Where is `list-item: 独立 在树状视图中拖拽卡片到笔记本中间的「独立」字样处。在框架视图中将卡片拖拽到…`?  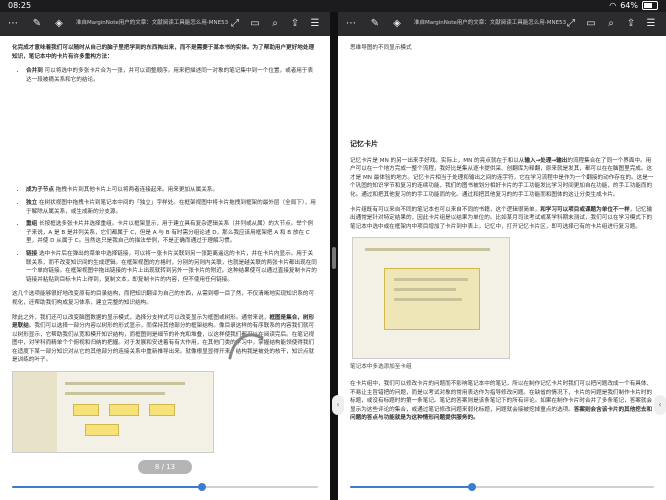
list-item: 独立 在树状视图中拖拽卡片到笔记本中间的「独立」字样处。在框架视图中将卡片拖拽到… is located at coordinates (172, 207).